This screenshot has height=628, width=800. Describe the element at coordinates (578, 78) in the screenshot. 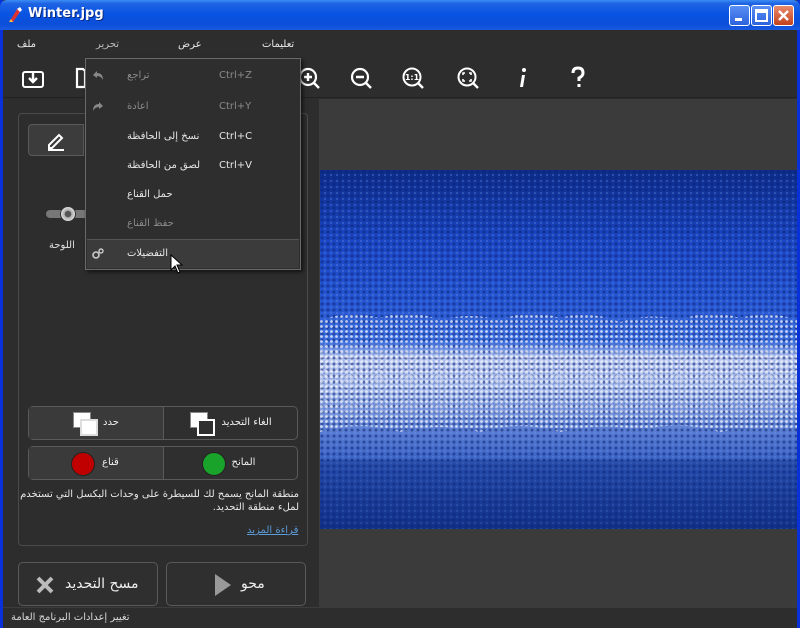

I see `help-question-icon` at that location.